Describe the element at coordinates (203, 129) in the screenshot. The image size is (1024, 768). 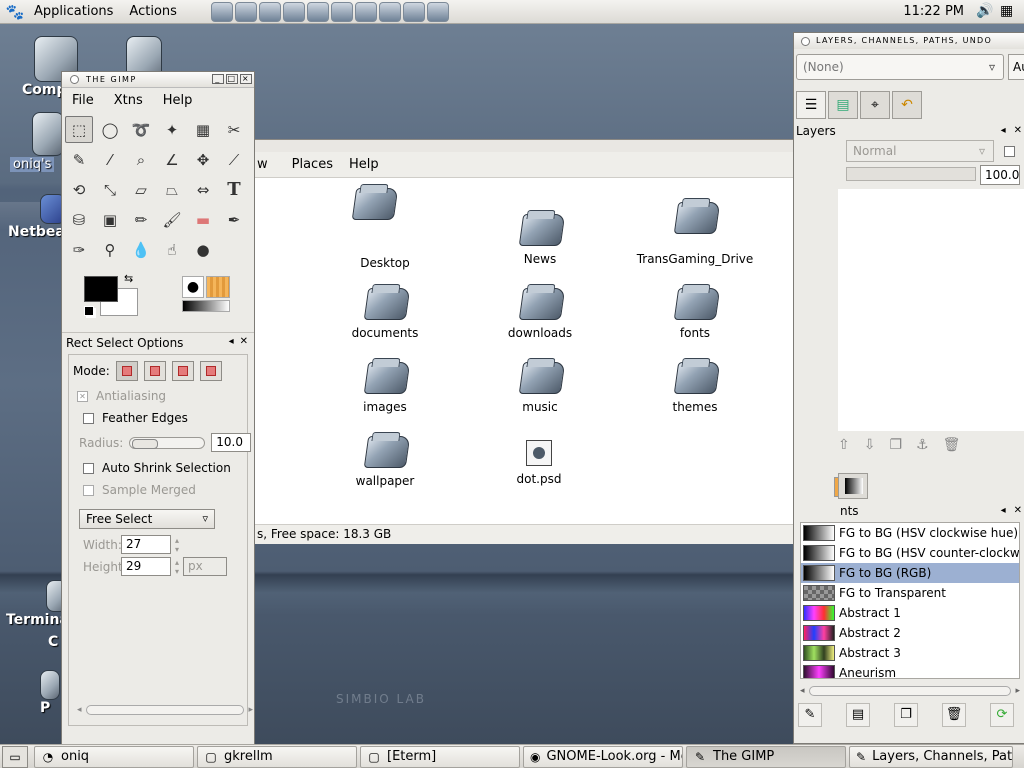
I see `color-select-icon: ▦` at that location.